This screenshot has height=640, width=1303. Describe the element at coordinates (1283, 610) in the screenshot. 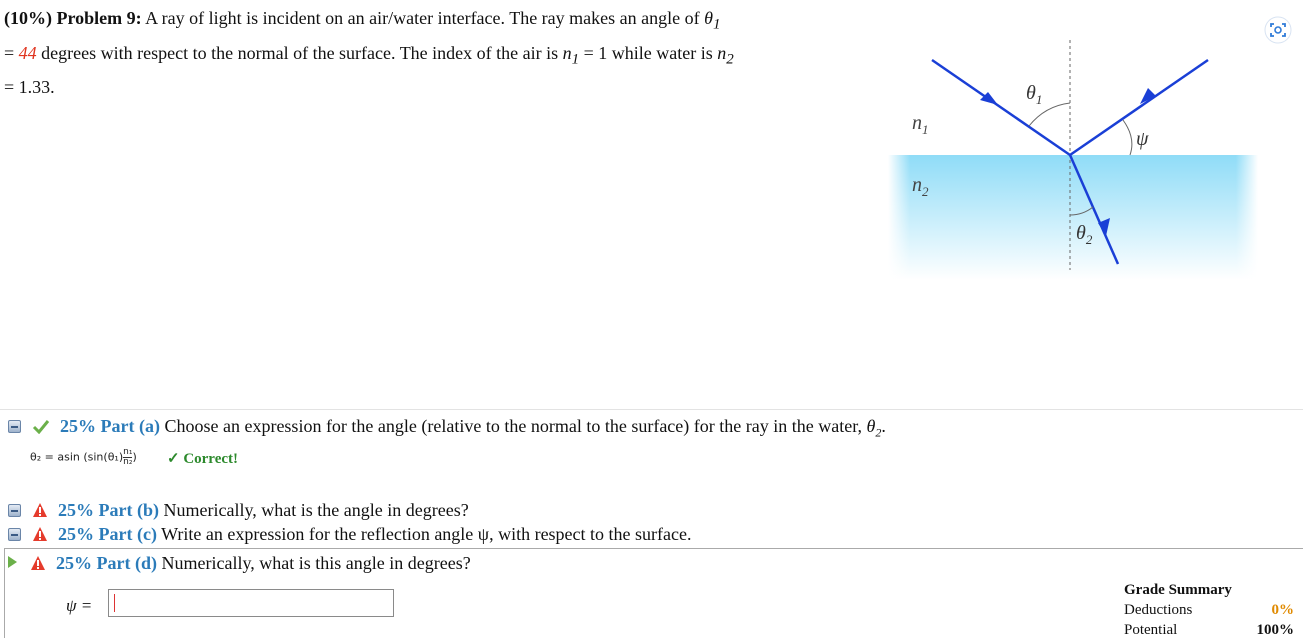

I see `deductions-value: 0%` at that location.